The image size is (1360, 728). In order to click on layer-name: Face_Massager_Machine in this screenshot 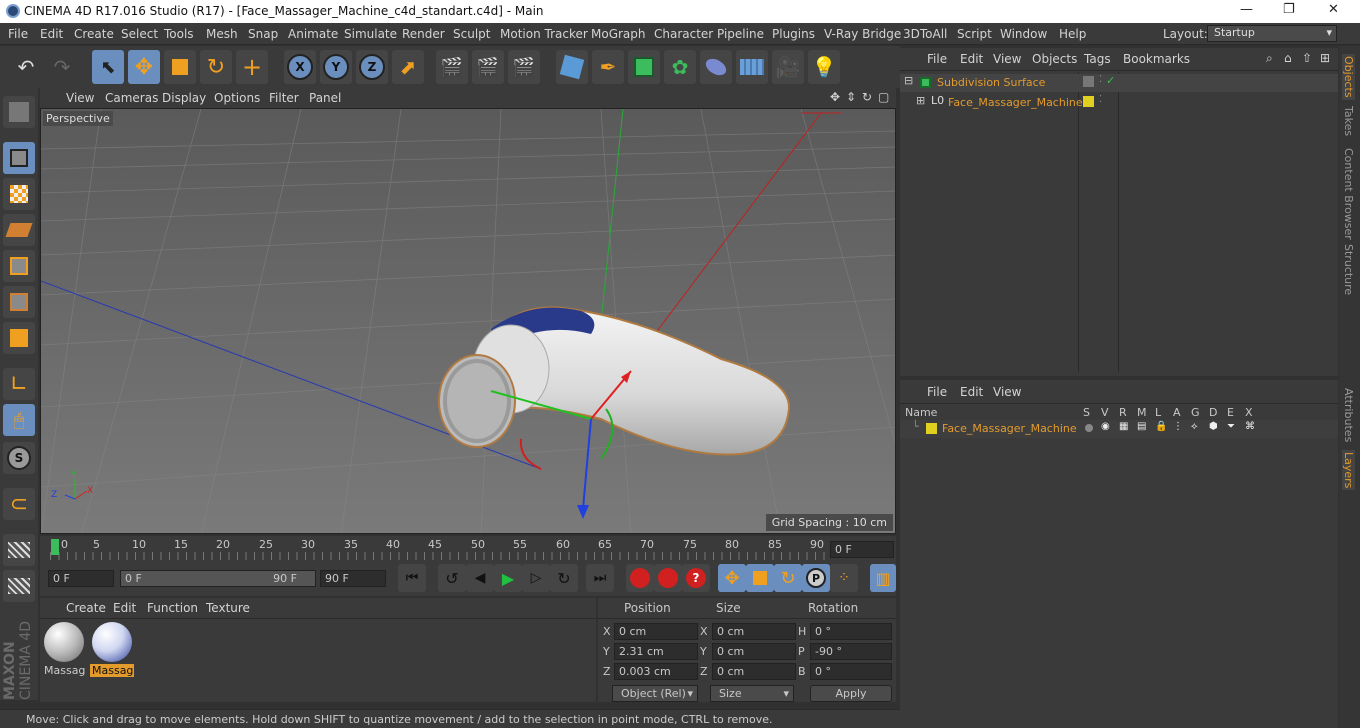, I will do `click(1009, 428)`.